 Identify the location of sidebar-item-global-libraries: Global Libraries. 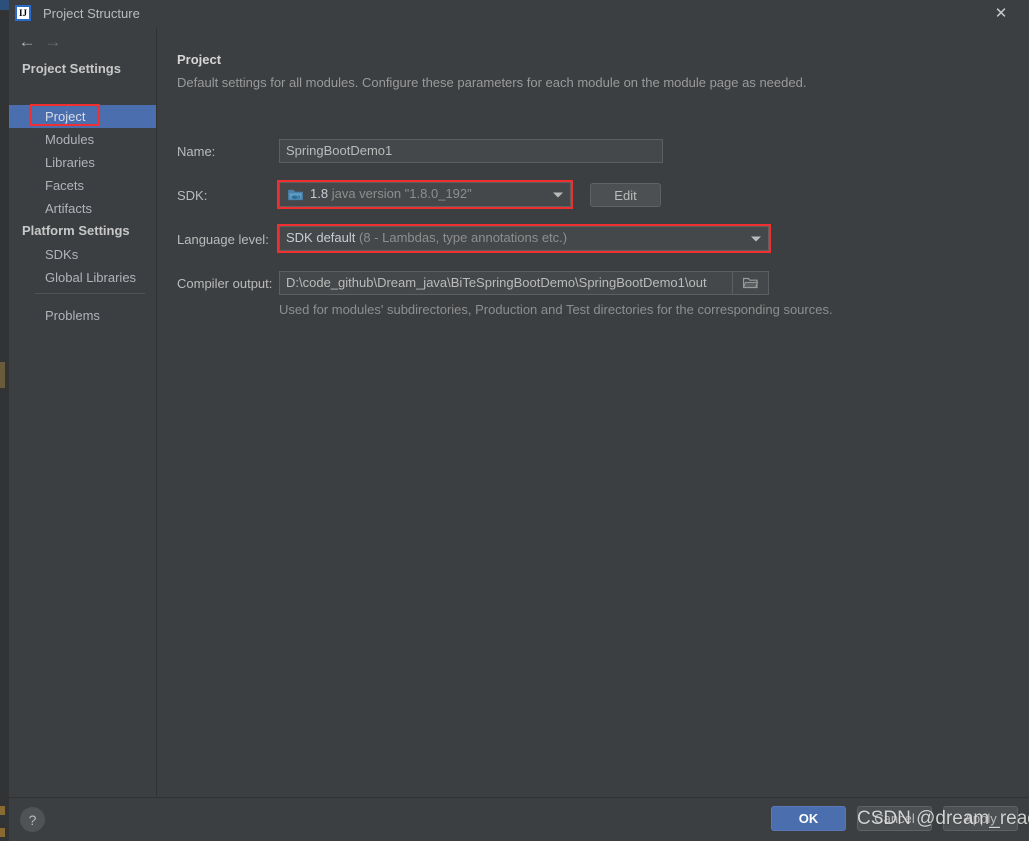
(82, 277).